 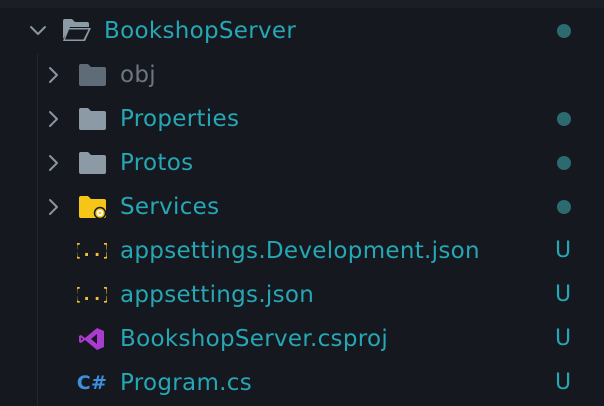 What do you see at coordinates (302, 4) in the screenshot?
I see `explorer-top-strip` at bounding box center [302, 4].